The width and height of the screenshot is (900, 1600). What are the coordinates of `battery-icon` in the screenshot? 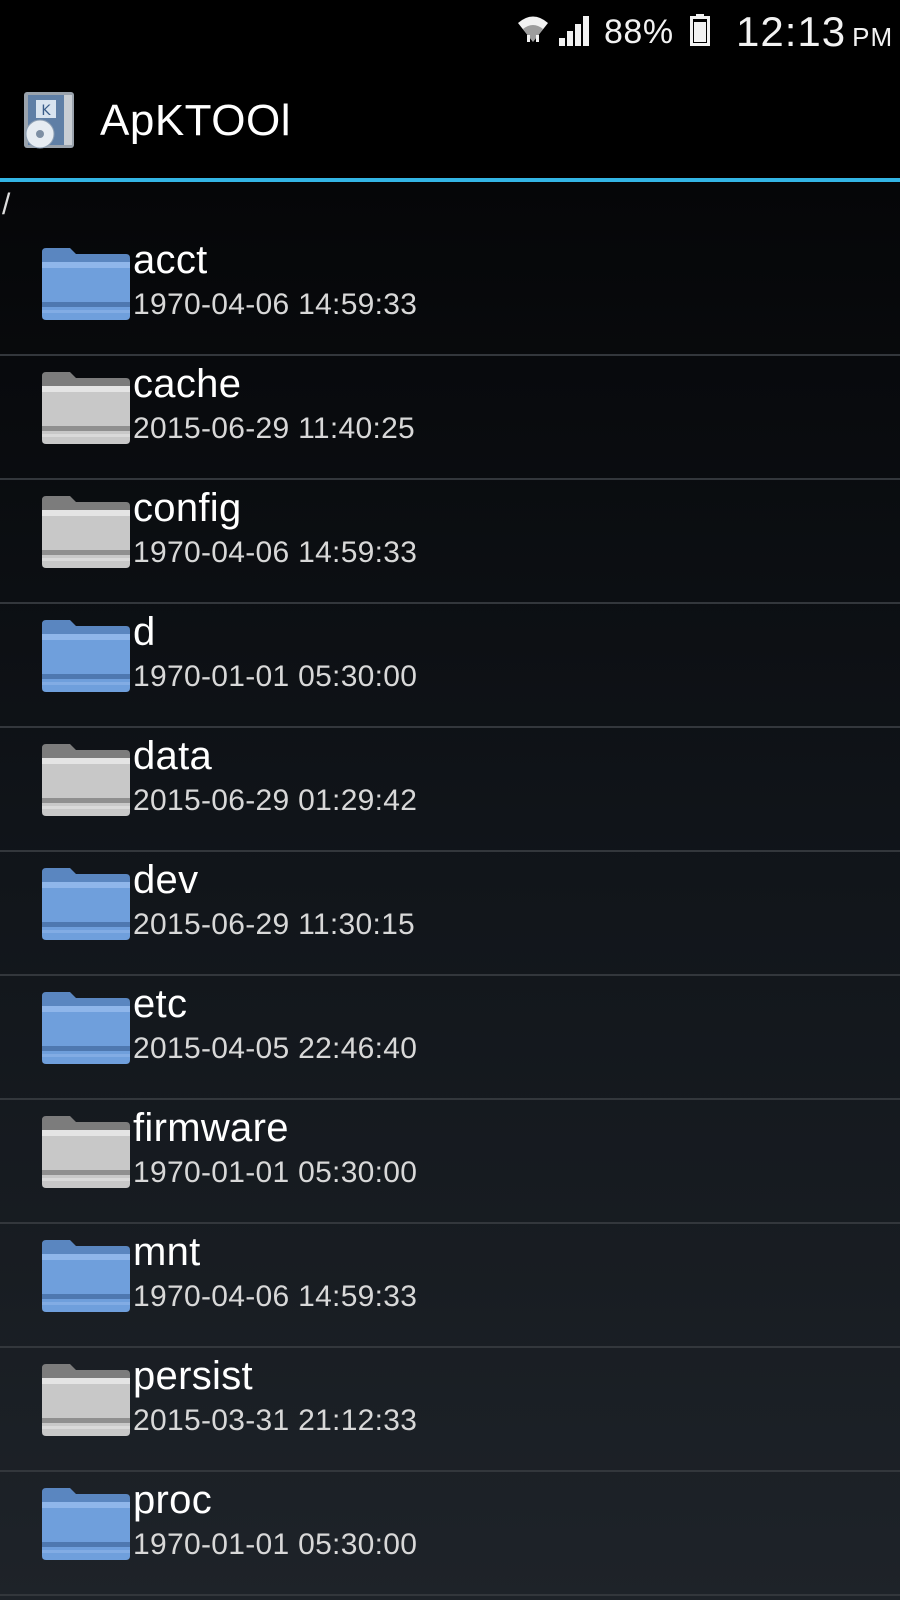 It's located at (700, 30).